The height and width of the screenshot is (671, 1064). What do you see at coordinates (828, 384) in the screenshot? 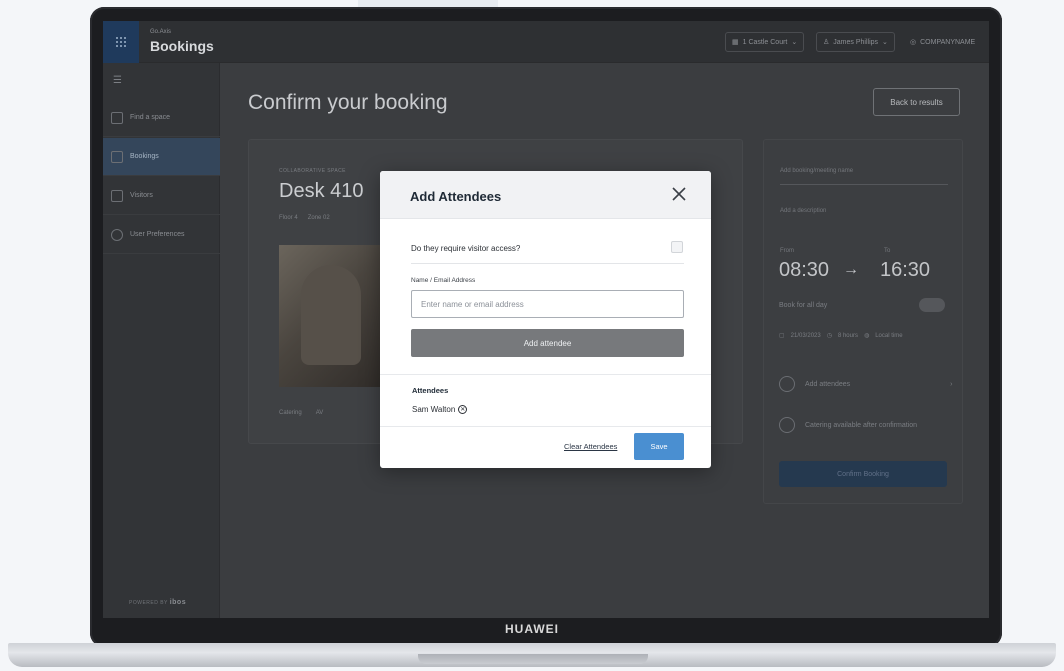
I see `add-attendees-link: Add attendees` at bounding box center [828, 384].